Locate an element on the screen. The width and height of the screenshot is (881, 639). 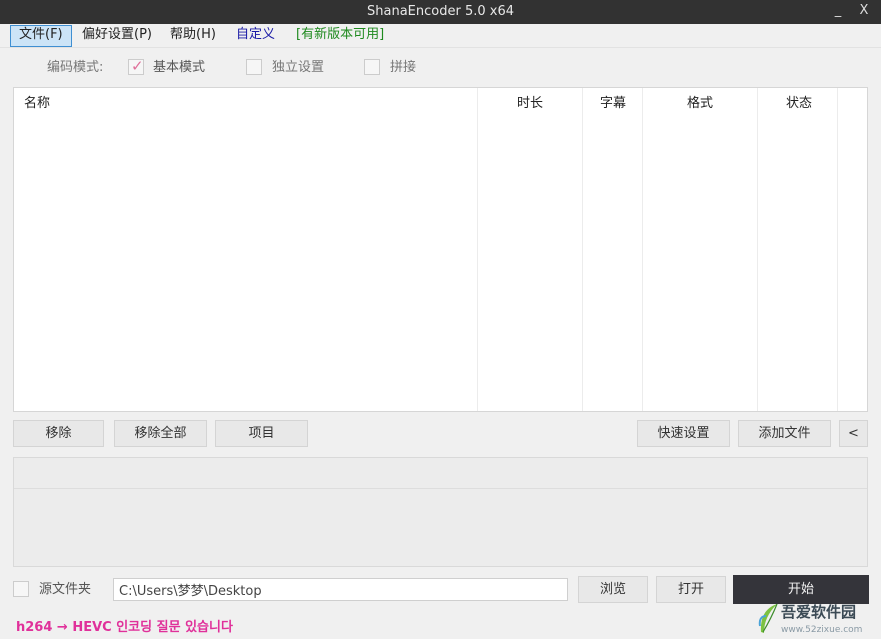
basic-mode-label: 基本模式 is located at coordinates (179, 67).